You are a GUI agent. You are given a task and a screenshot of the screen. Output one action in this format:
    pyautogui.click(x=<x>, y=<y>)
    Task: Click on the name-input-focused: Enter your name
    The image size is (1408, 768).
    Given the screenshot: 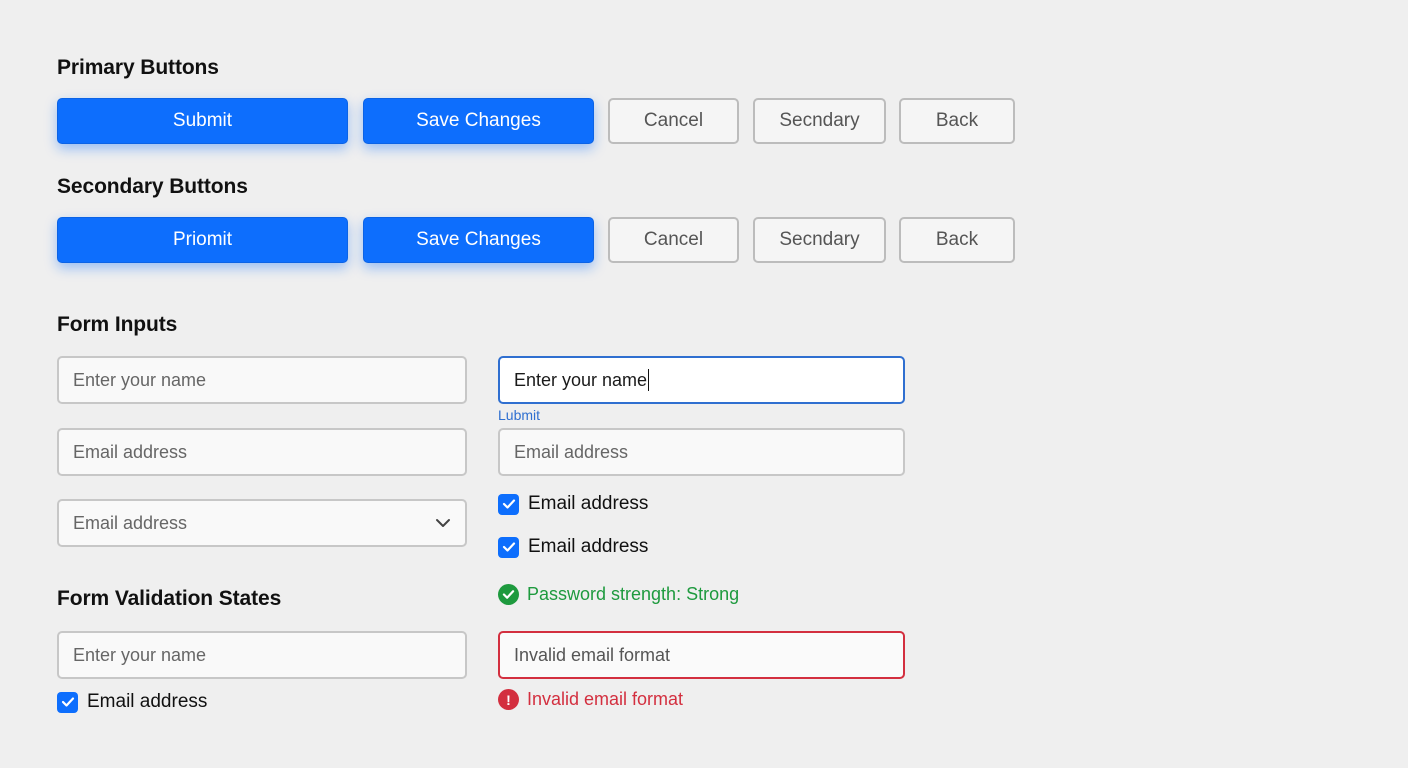 What is the action you would take?
    pyautogui.click(x=701, y=380)
    